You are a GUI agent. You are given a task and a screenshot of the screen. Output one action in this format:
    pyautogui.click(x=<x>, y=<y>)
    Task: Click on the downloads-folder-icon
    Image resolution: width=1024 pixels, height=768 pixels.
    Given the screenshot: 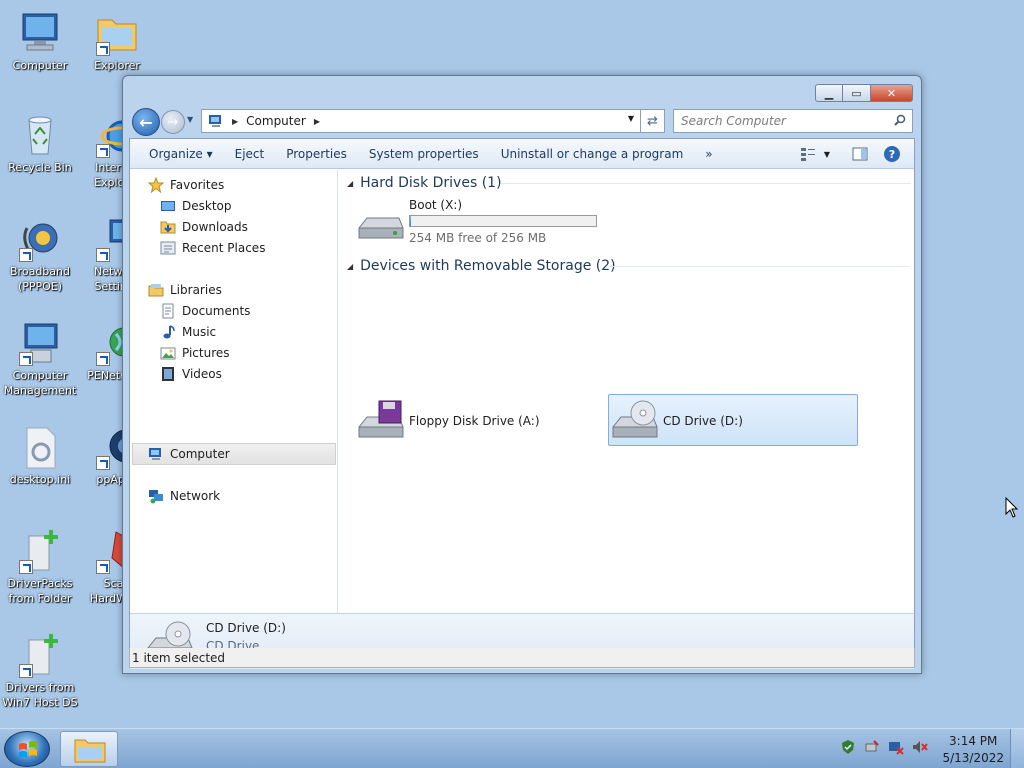 What is the action you would take?
    pyautogui.click(x=168, y=227)
    